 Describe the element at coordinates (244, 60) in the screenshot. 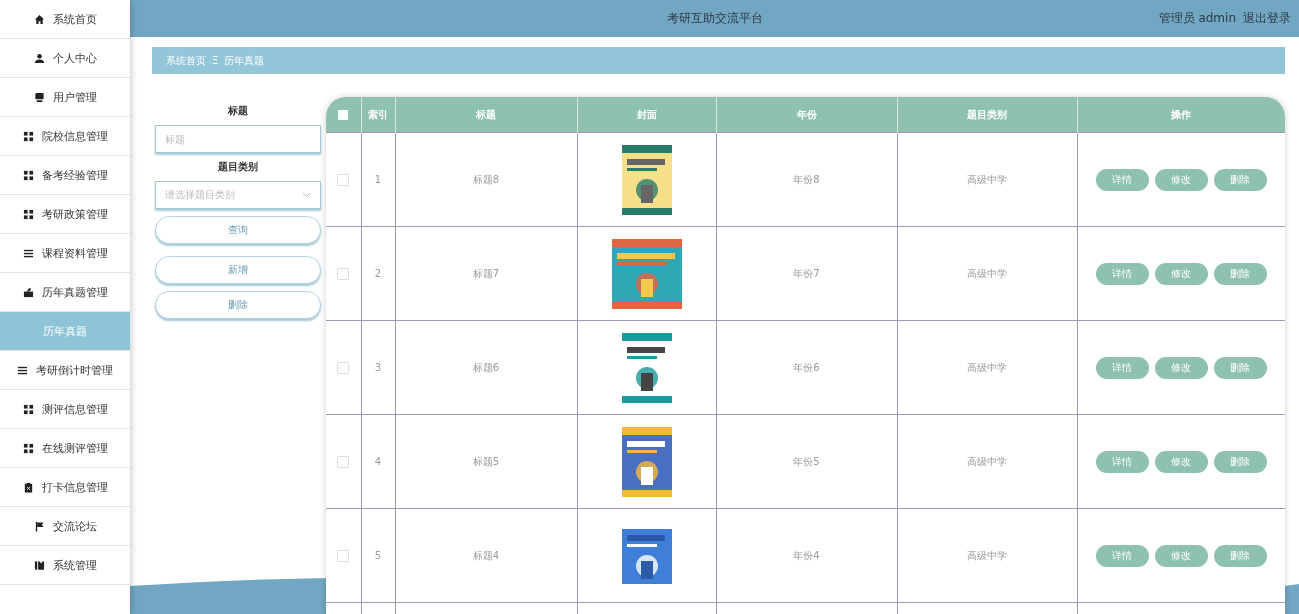

I see `breadcrumb-current: 历年真题` at that location.